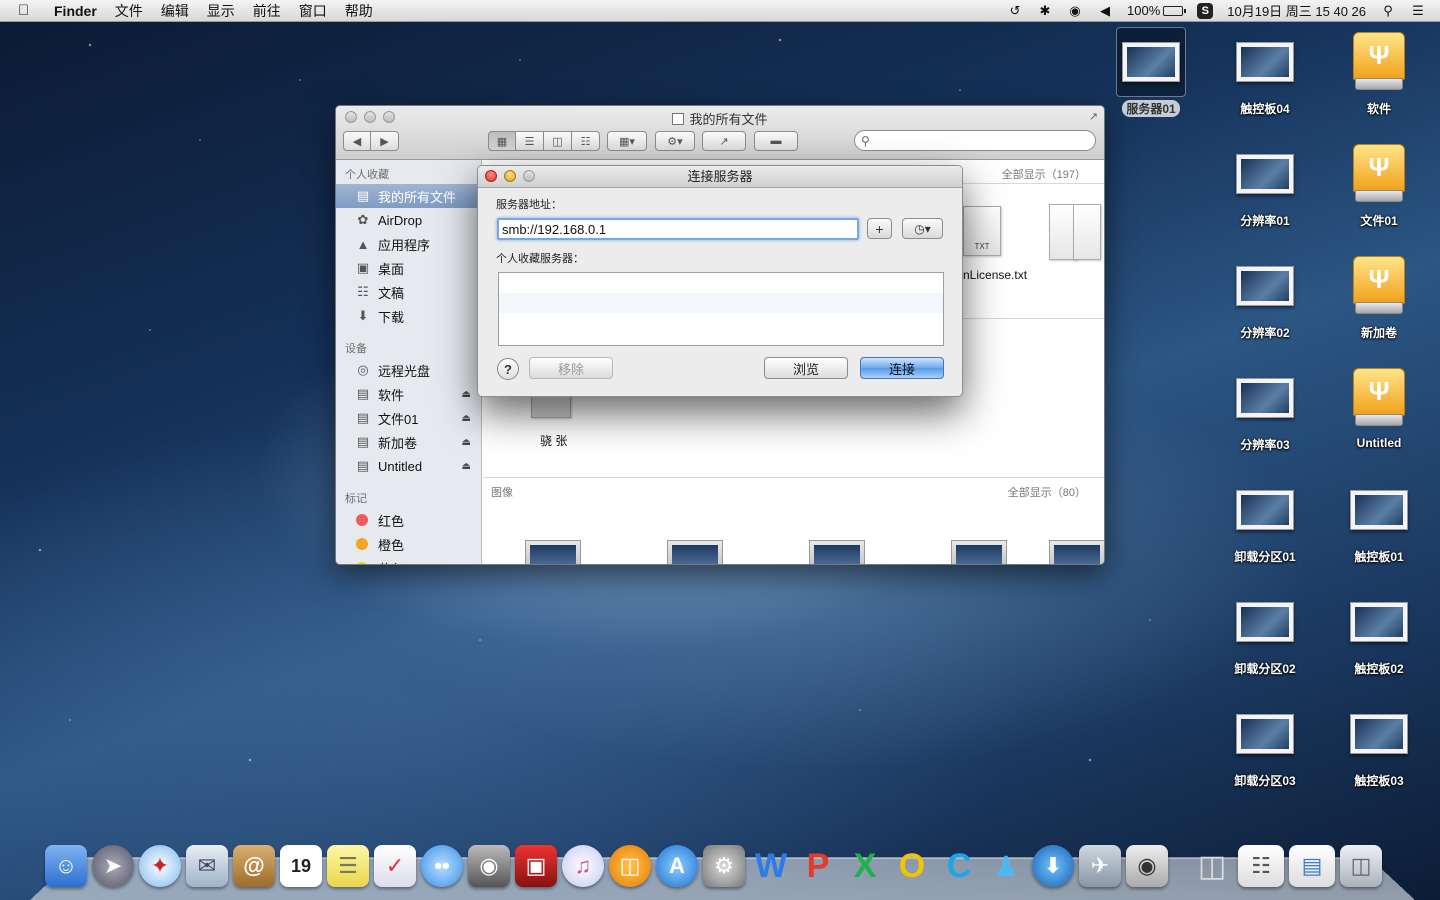 This screenshot has height=900, width=1440. I want to click on system-preferences-dock-icon: ⚙, so click(724, 866).